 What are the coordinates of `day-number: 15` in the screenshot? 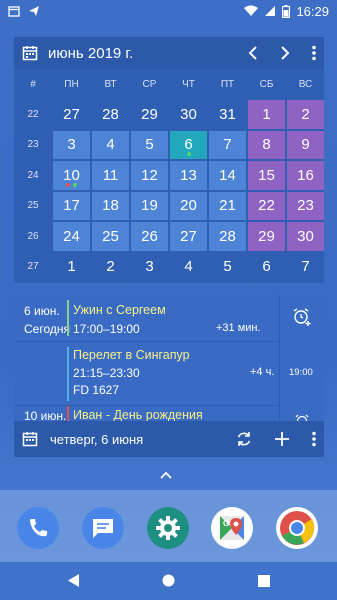 It's located at (266, 175).